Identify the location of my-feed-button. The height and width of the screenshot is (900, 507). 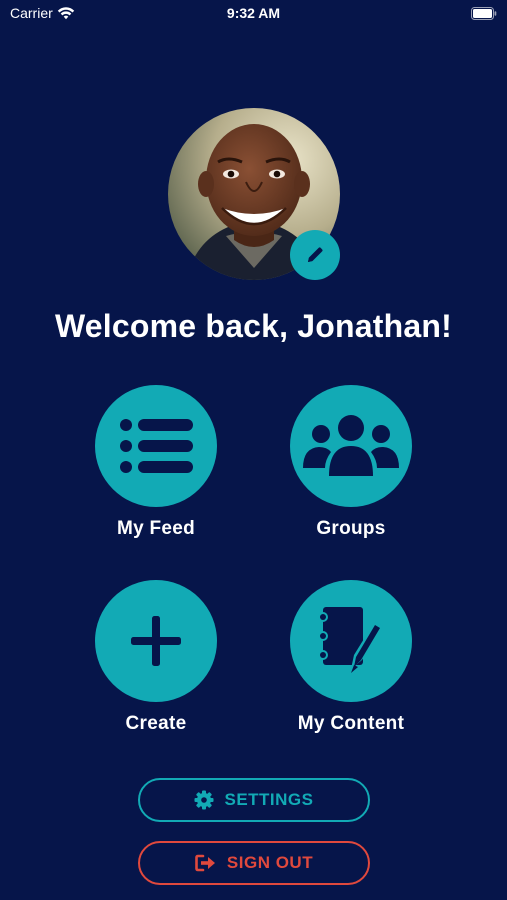
(156, 446).